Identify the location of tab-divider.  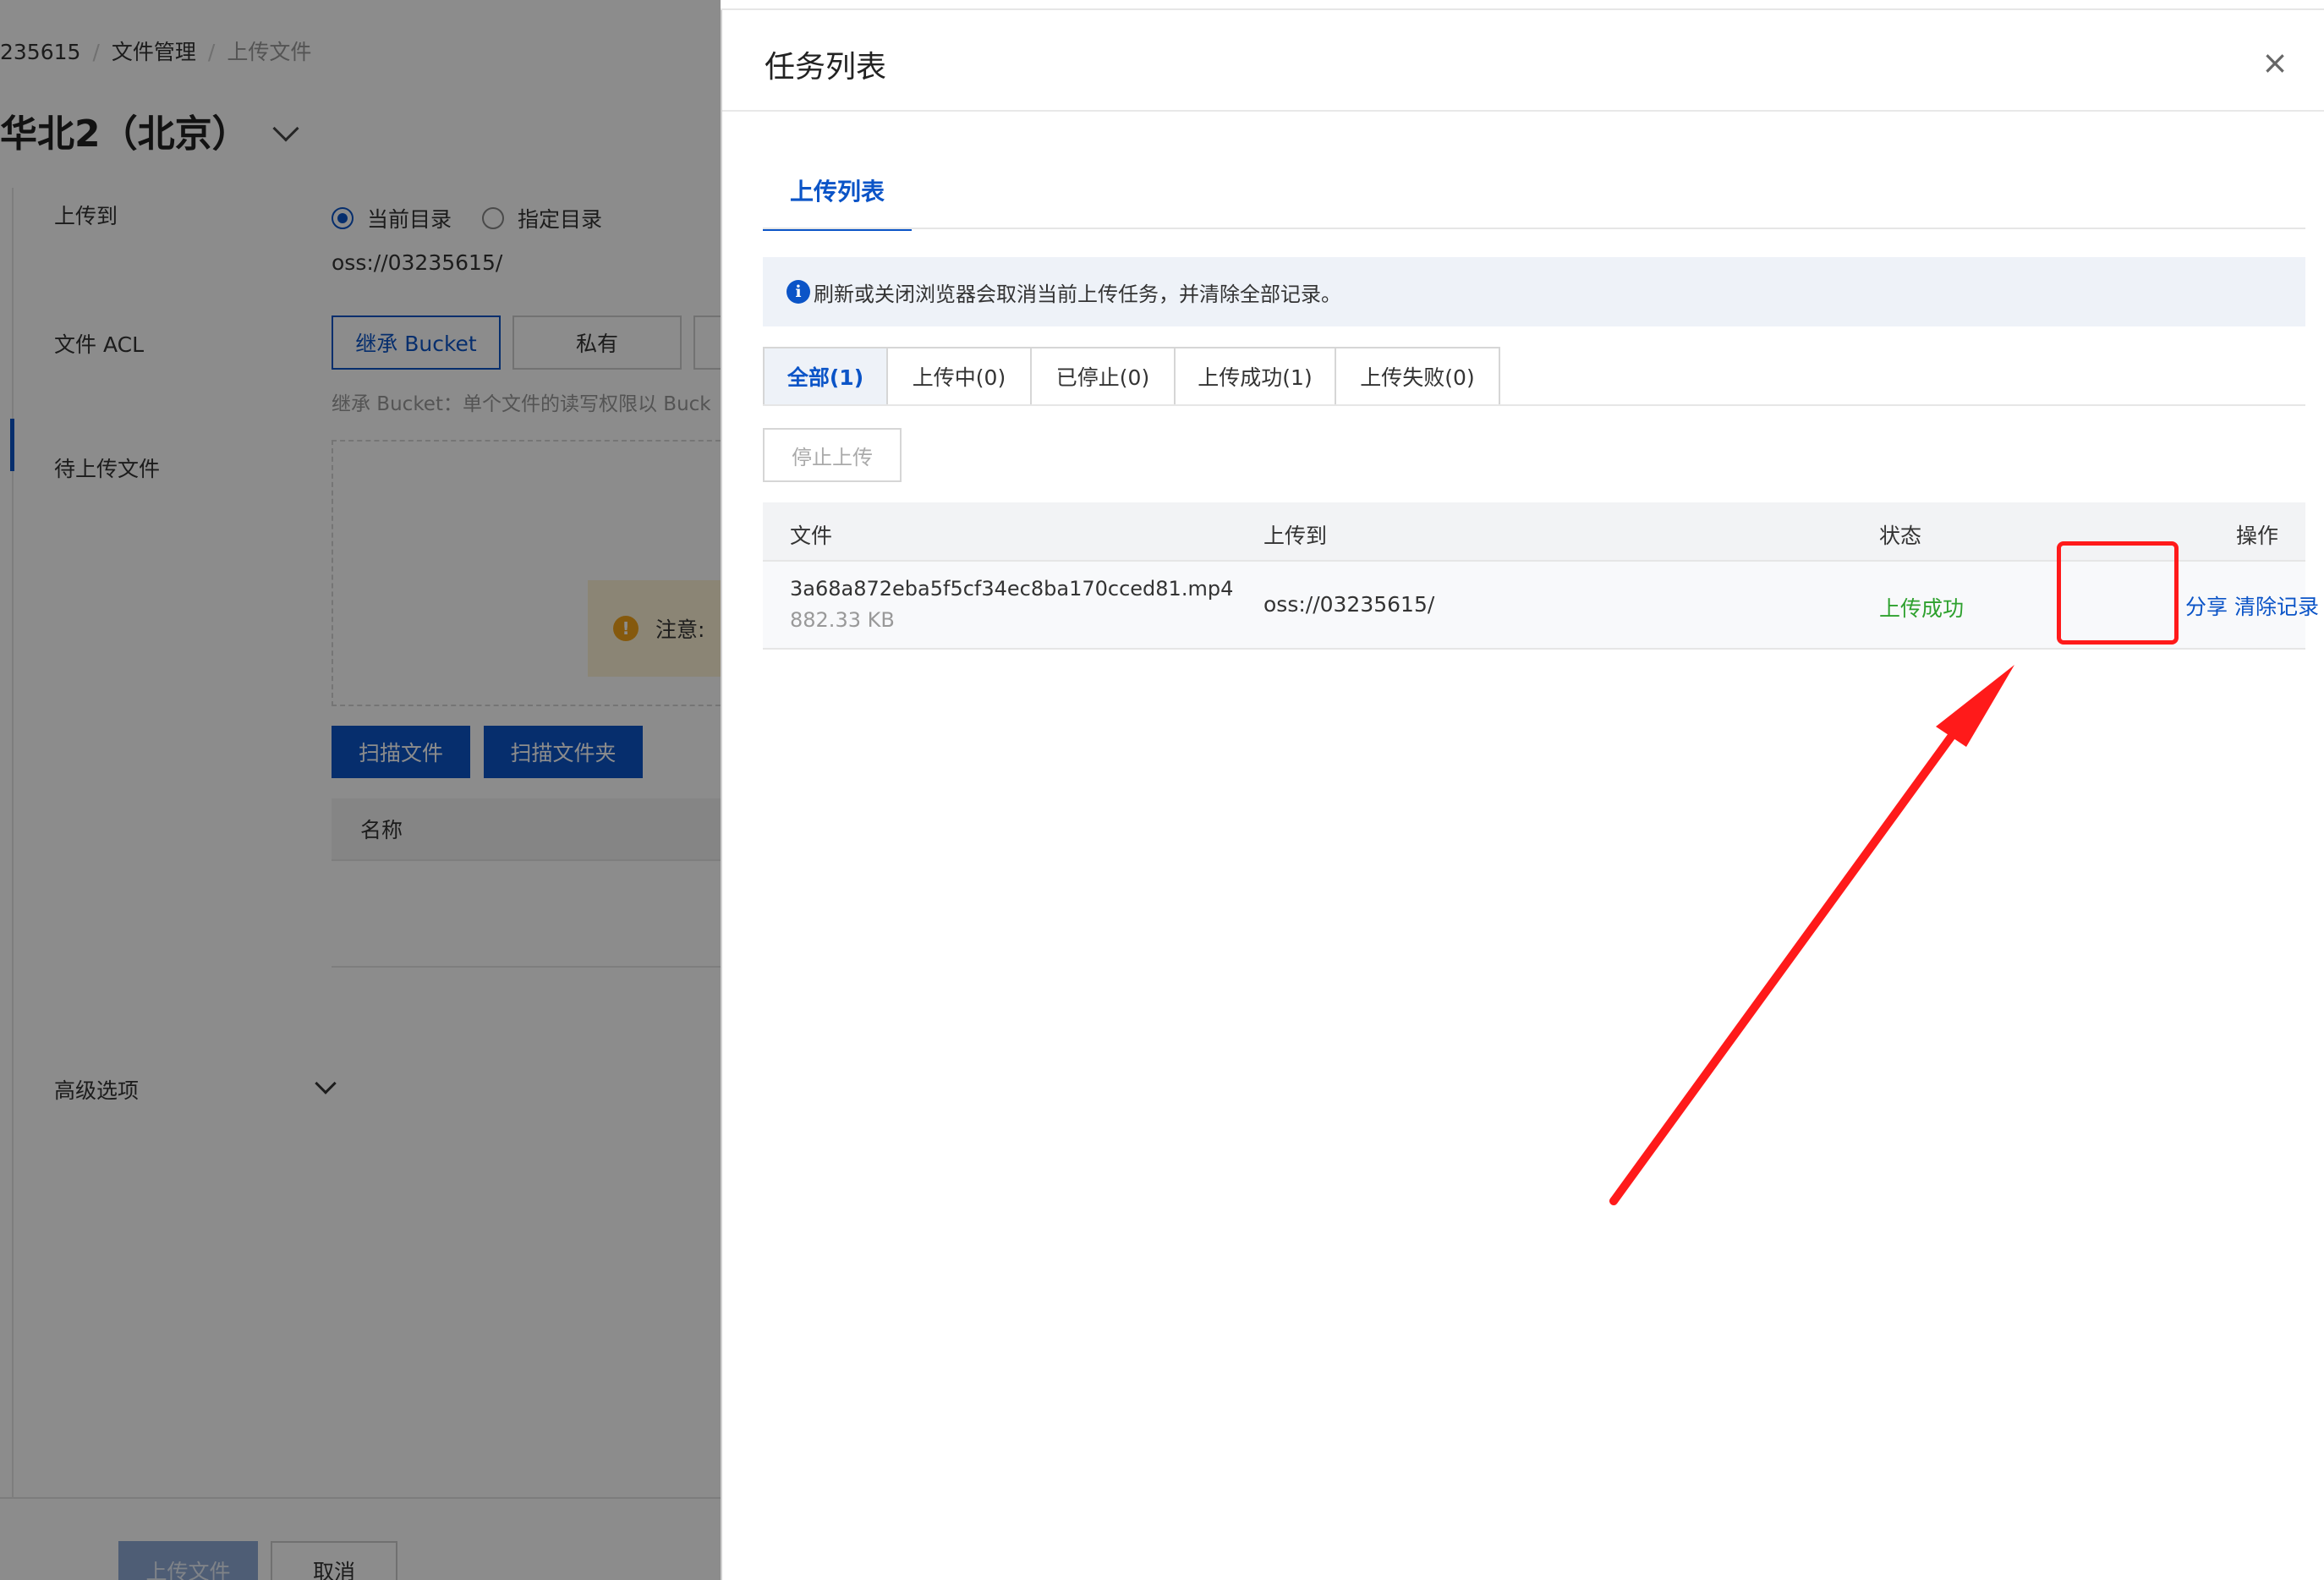
(1534, 229).